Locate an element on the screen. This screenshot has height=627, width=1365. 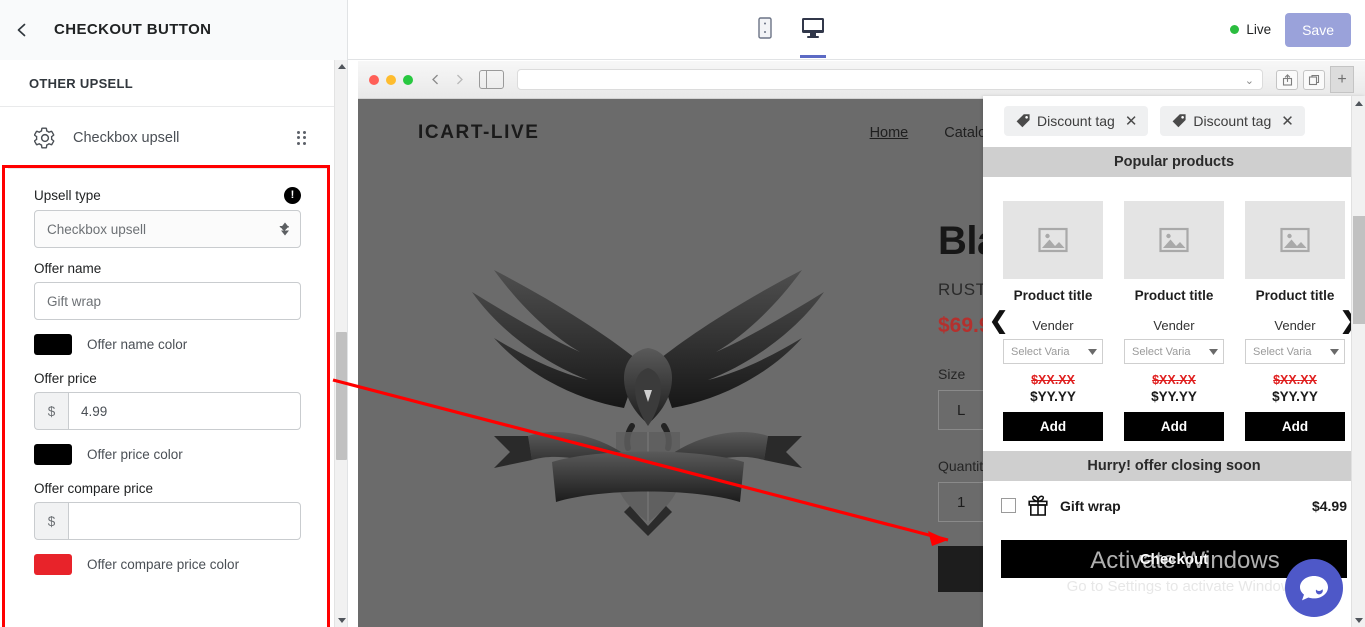
page-title: CHECKOUT BUTTON is located at coordinates (133, 29).